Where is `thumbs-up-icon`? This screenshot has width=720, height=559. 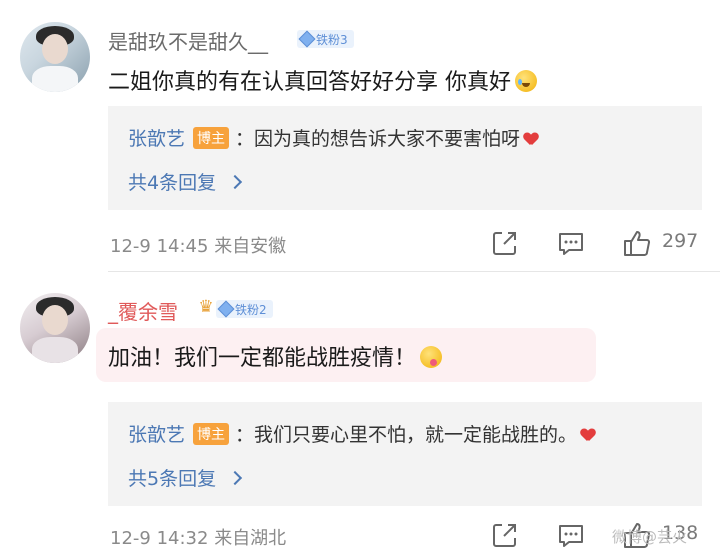
thumbs-up-icon is located at coordinates (637, 243).